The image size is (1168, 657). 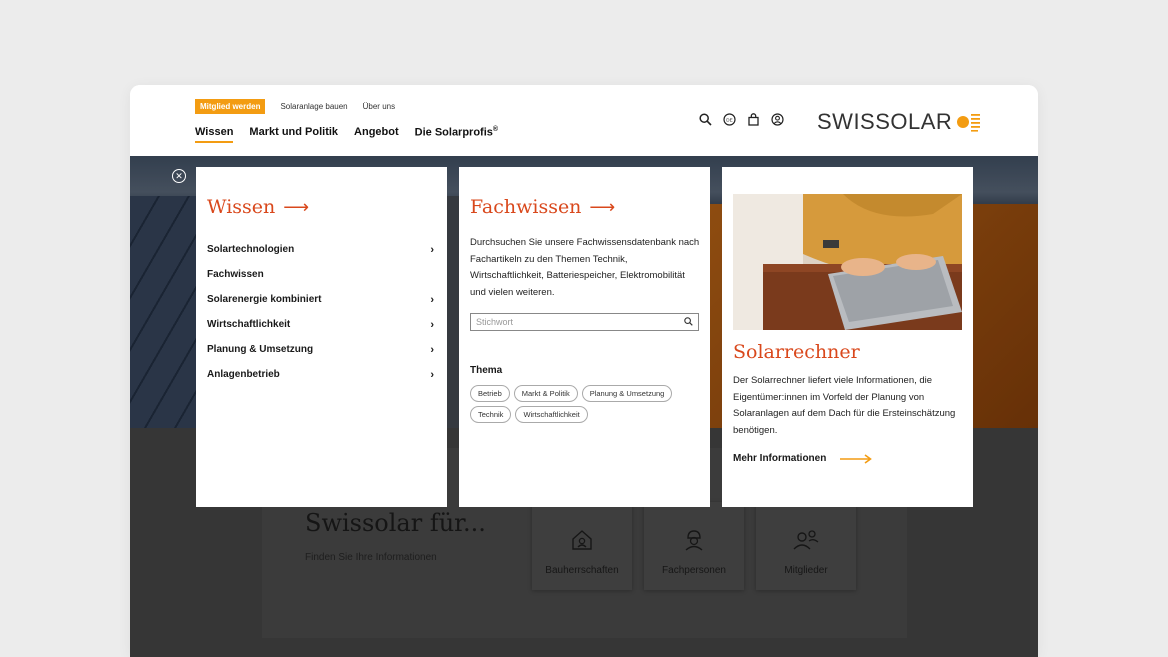 What do you see at coordinates (379, 106) in the screenshot?
I see `top-link-ueber-uns: Über uns` at bounding box center [379, 106].